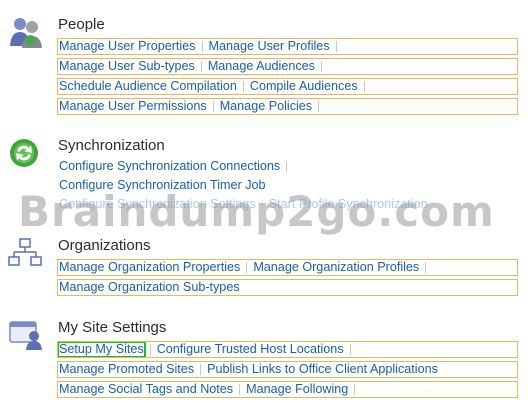  Describe the element at coordinates (133, 106) in the screenshot. I see `link-manage-user-permissions: Manage User Permissions` at that location.